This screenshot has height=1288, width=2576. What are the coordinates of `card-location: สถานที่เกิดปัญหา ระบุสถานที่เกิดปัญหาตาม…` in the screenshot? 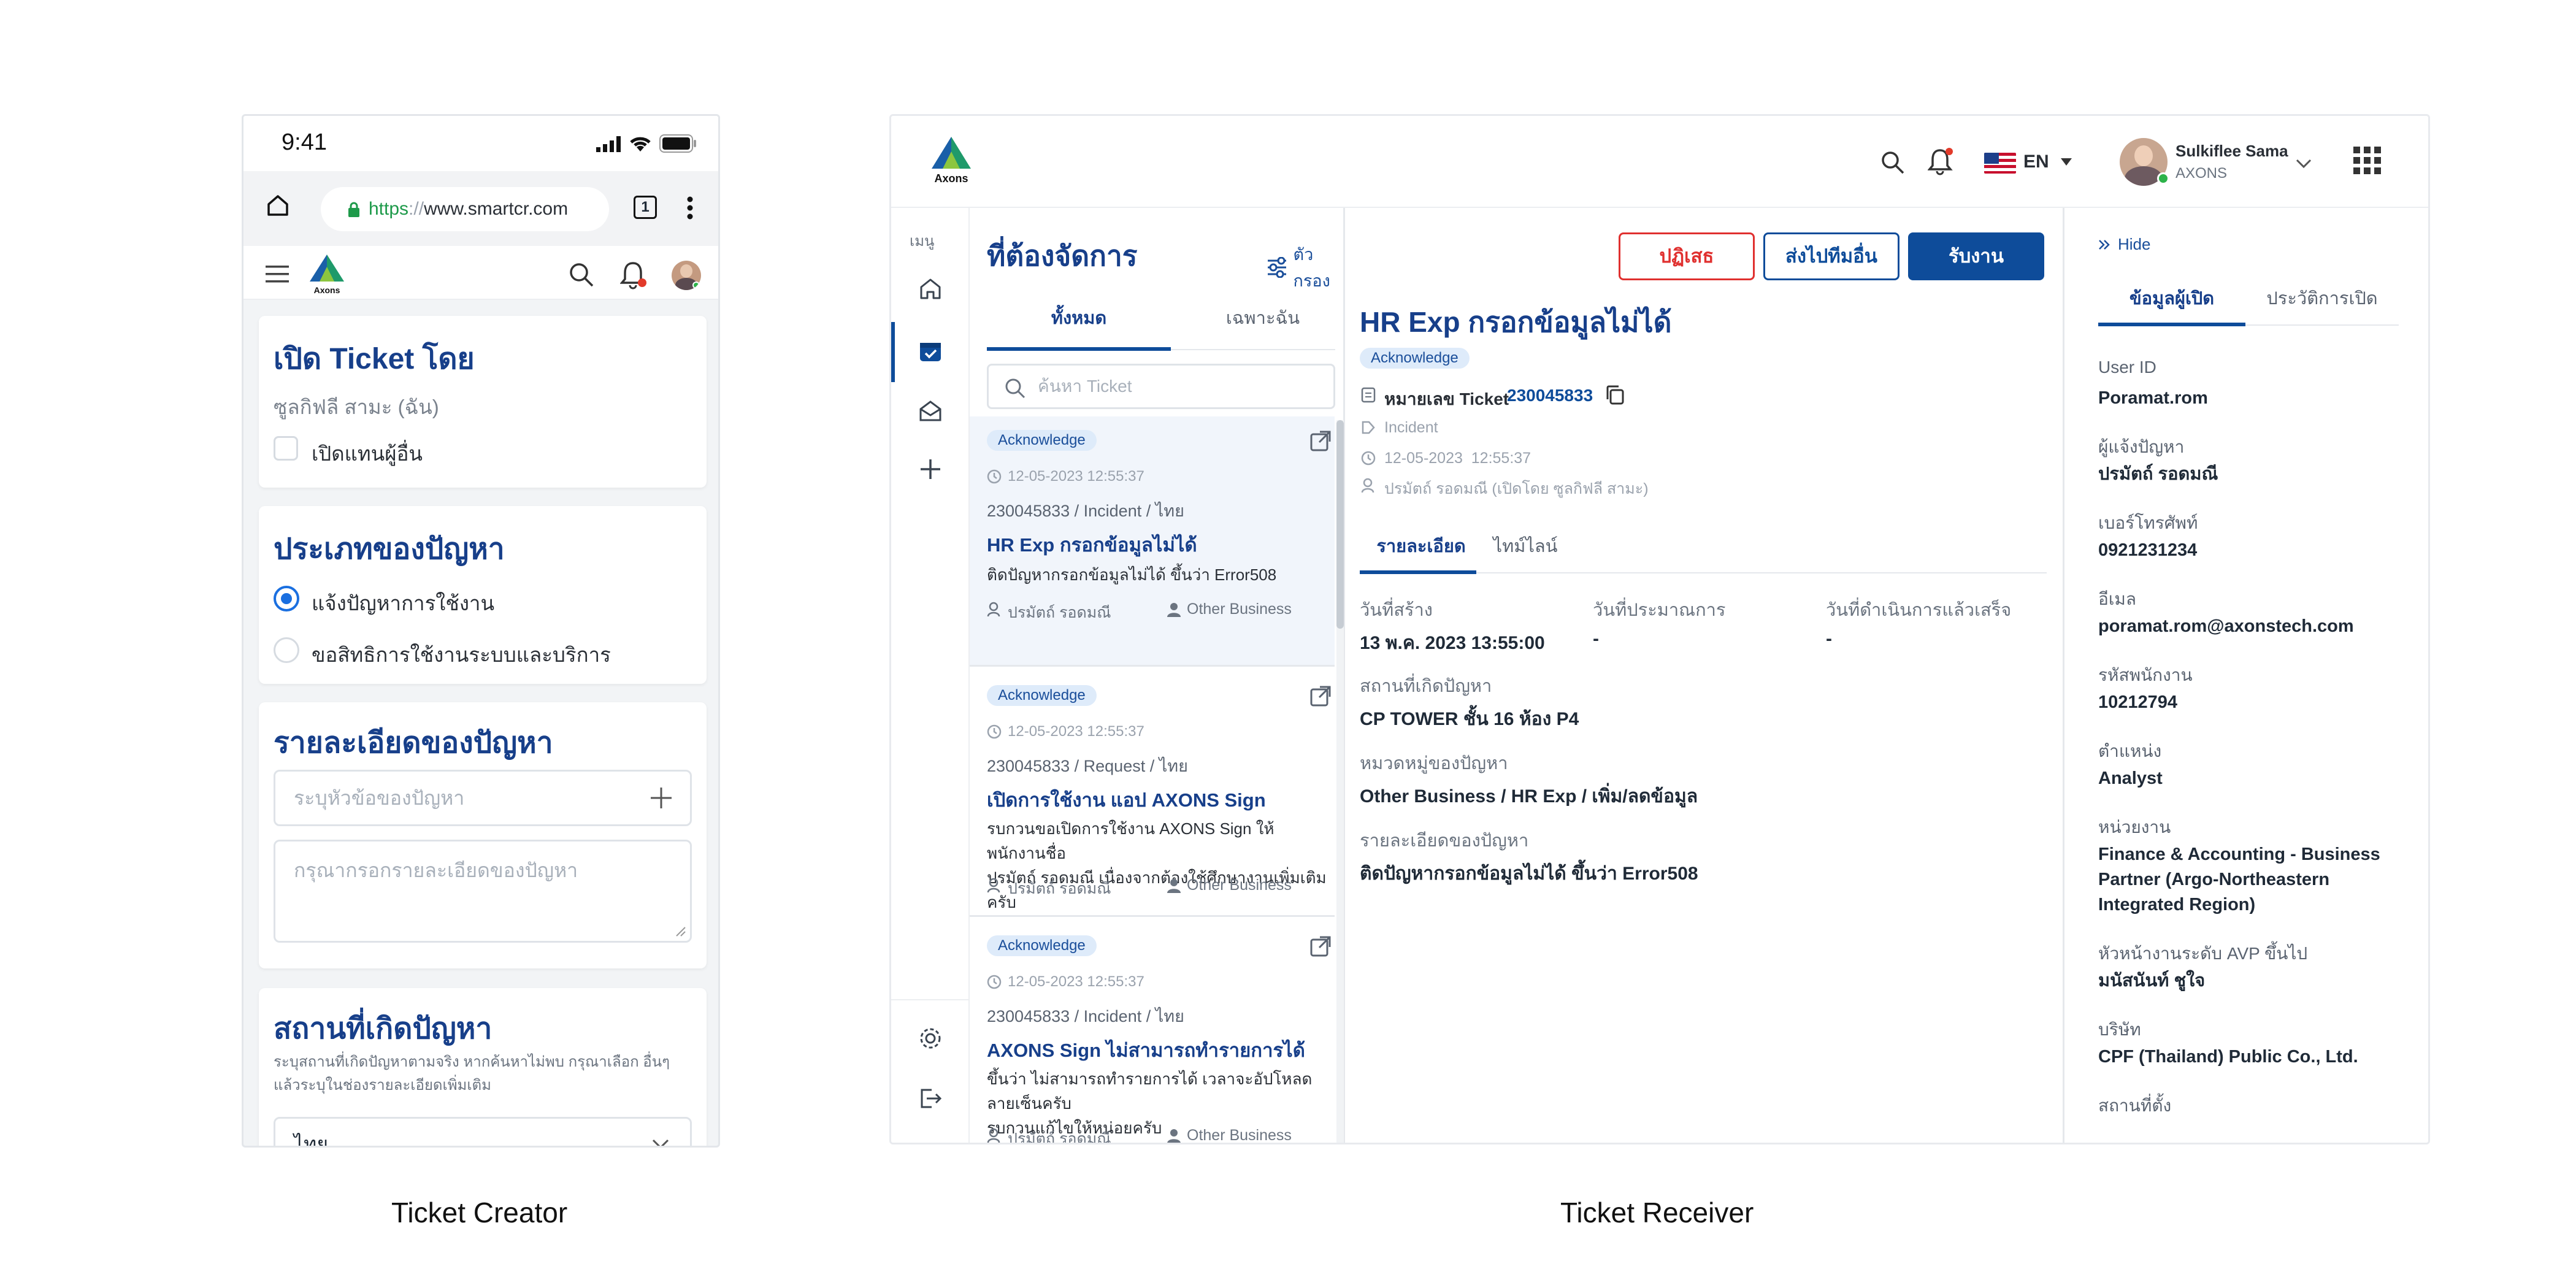 It's located at (483, 1067).